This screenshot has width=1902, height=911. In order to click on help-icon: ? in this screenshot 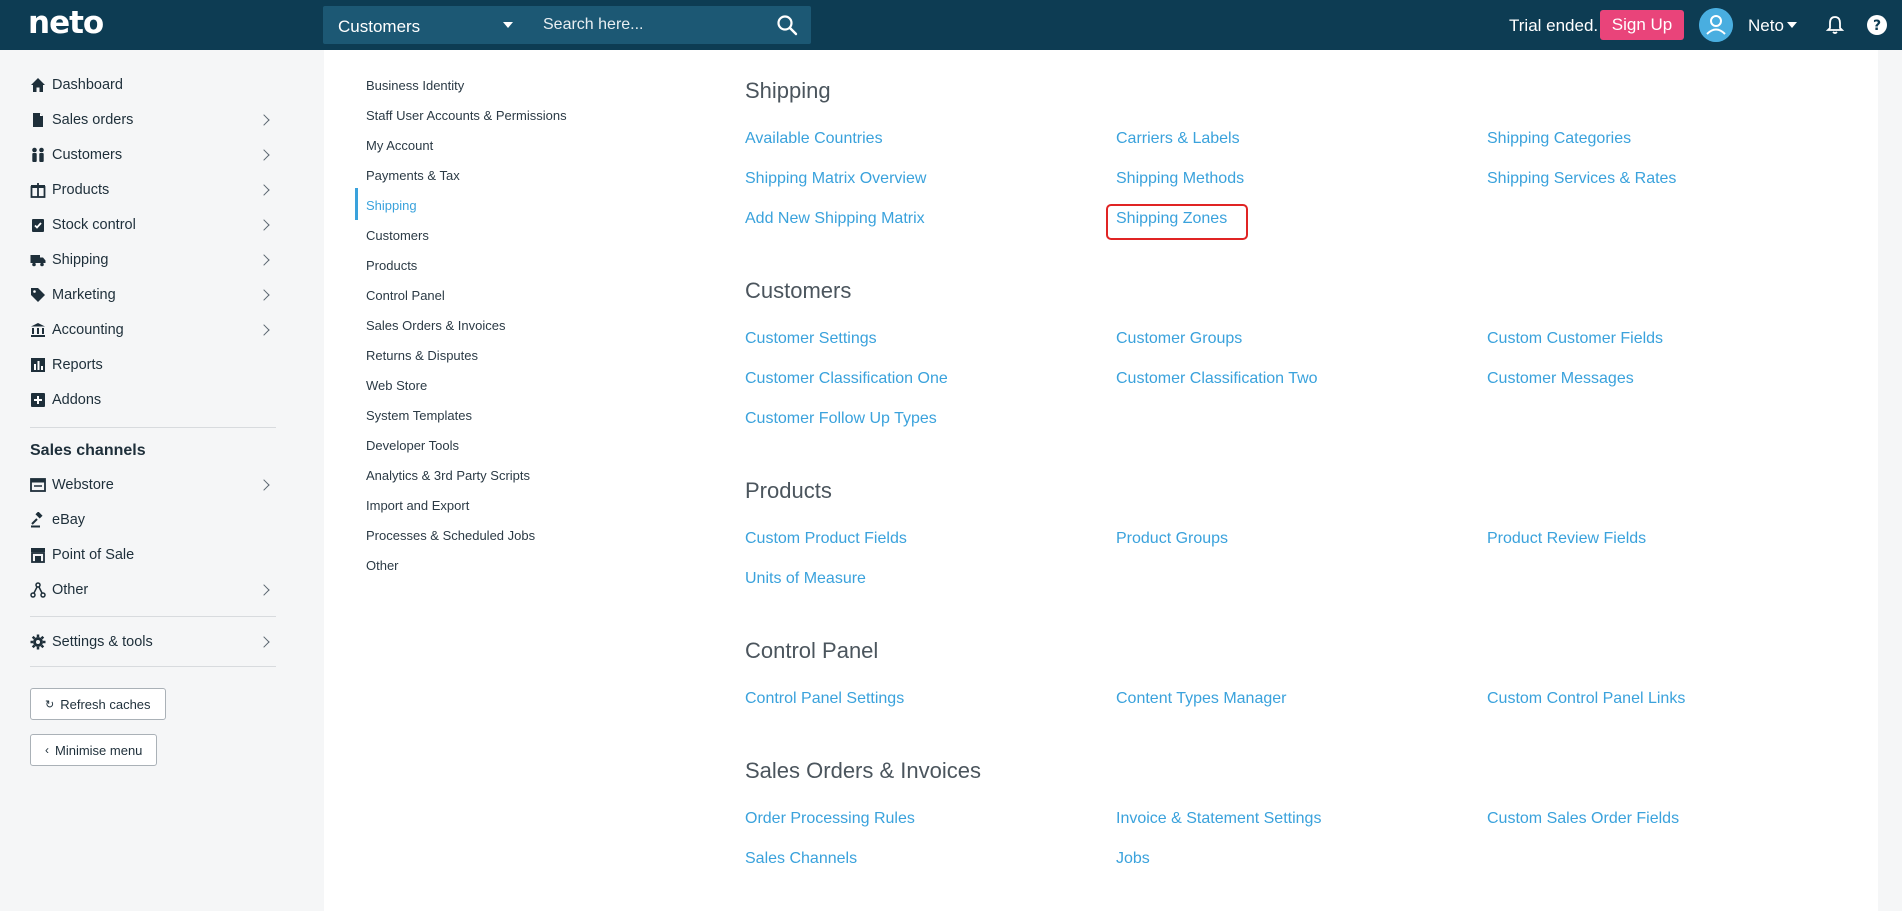, I will do `click(1877, 25)`.